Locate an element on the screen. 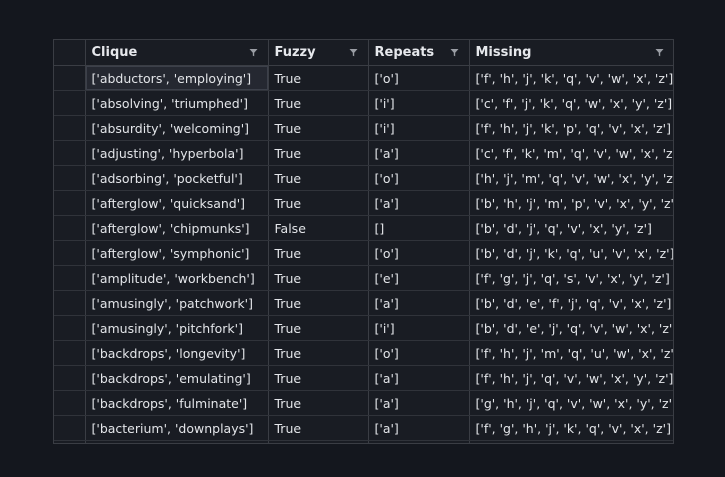  clique-cell: ['afterglow', 'quicksand'] is located at coordinates (177, 203).